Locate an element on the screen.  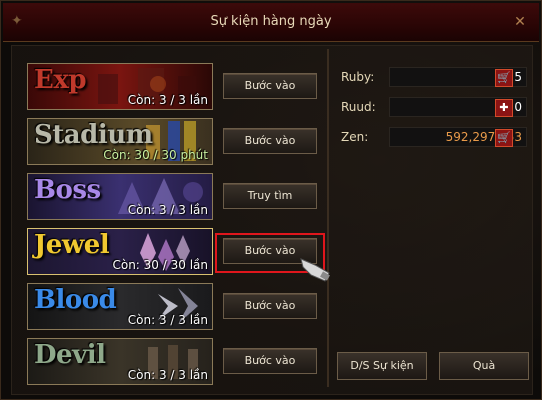
event-banner-devil: Devil Còn: 3 / 3 lần is located at coordinates (120, 361).